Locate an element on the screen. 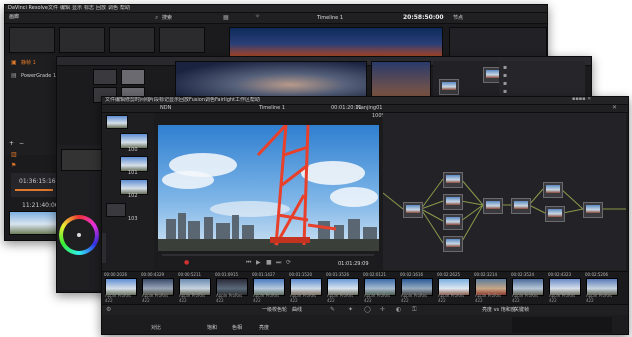 The height and width of the screenshot is (337, 632). bin-scroll is located at coordinates (104, 248).